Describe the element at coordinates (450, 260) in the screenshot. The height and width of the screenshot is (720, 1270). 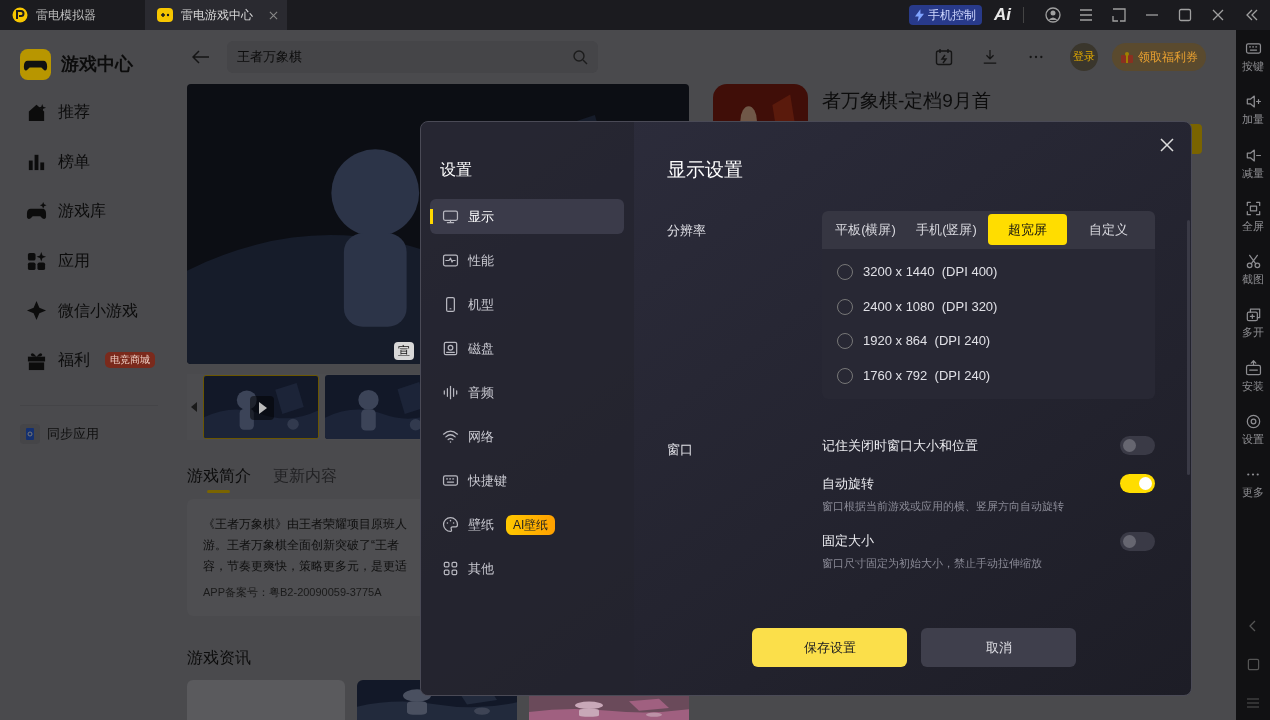
I see `pulse-icon` at that location.